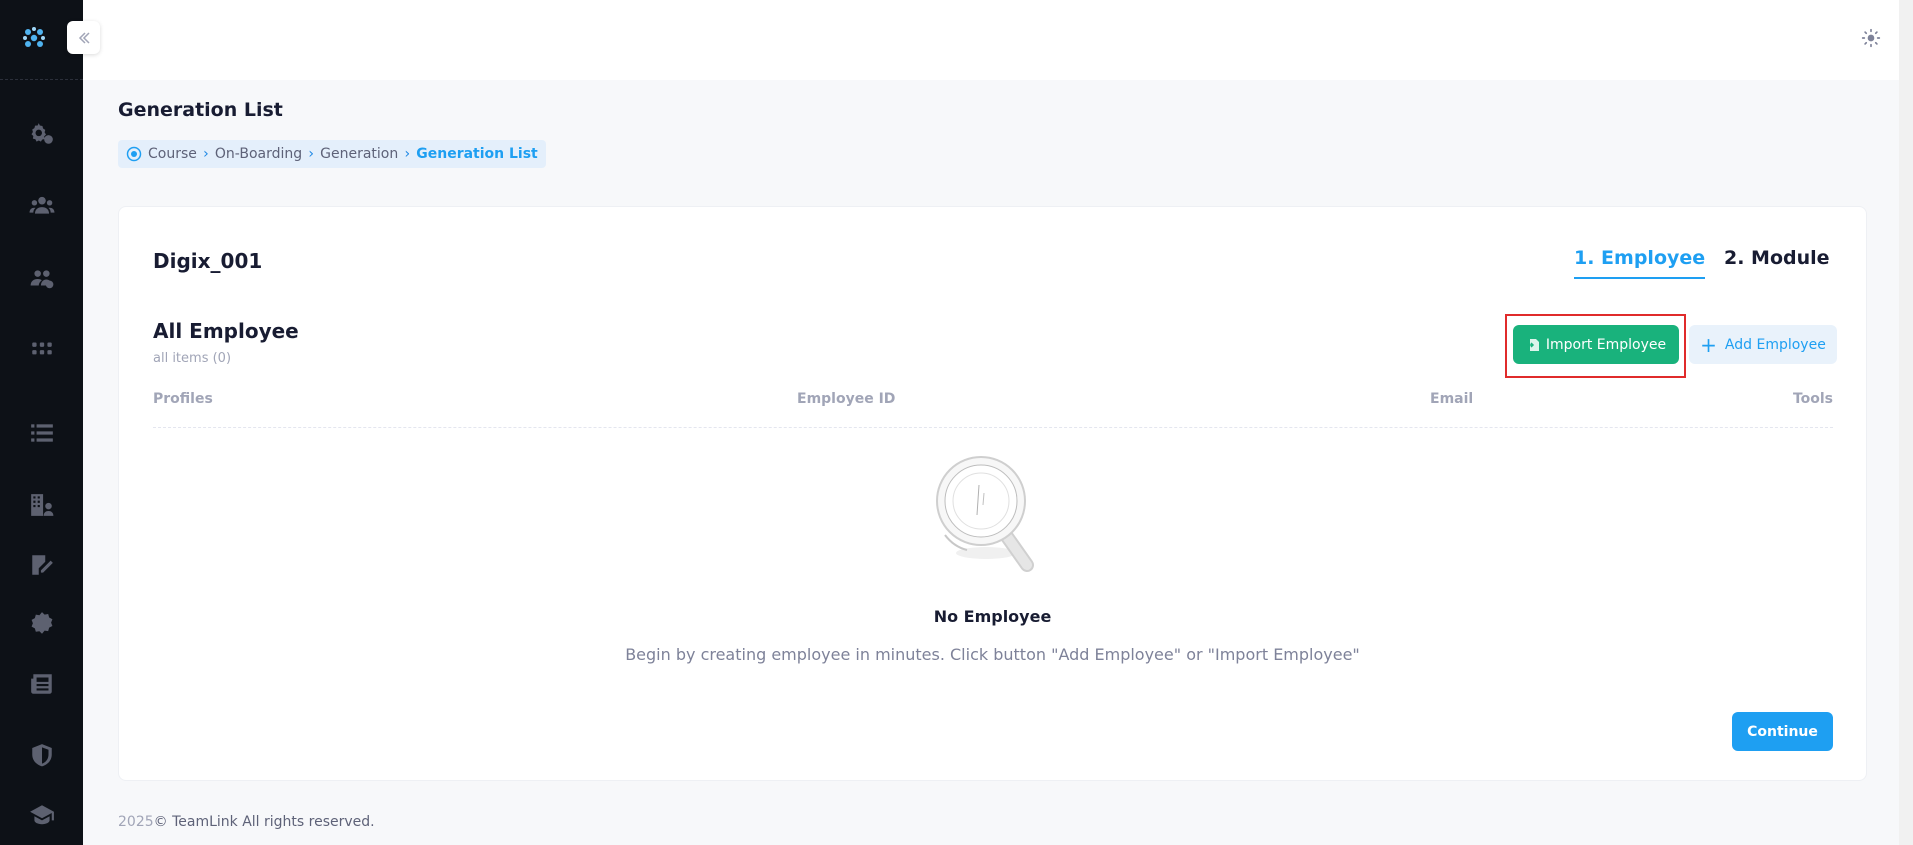 The width and height of the screenshot is (1913, 845). I want to click on footer: 2025© TeamLink All rights reserved., so click(246, 822).